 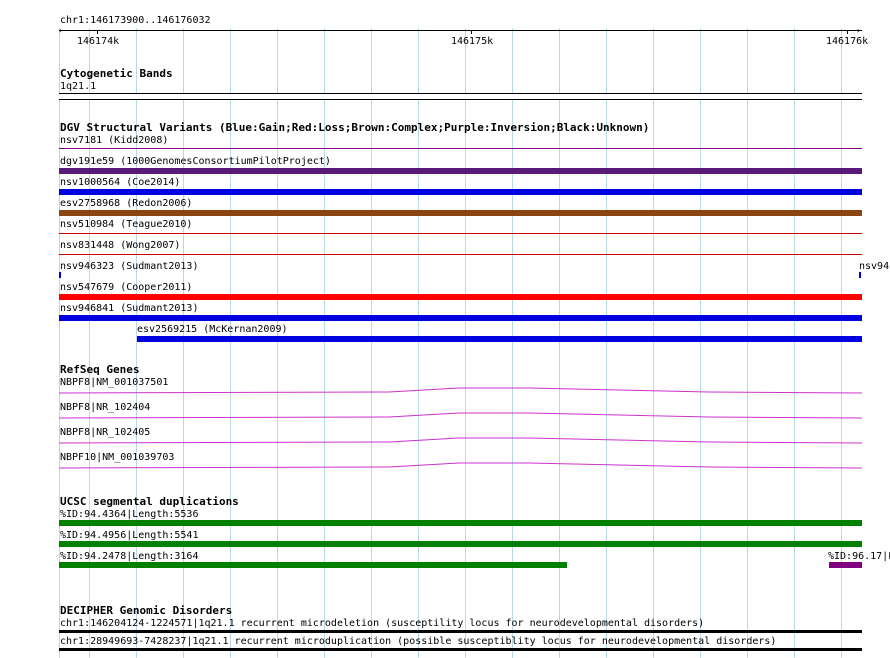 What do you see at coordinates (120, 182) in the screenshot?
I see `dgv-feature-label: nsv1000564 (Coe2014)` at bounding box center [120, 182].